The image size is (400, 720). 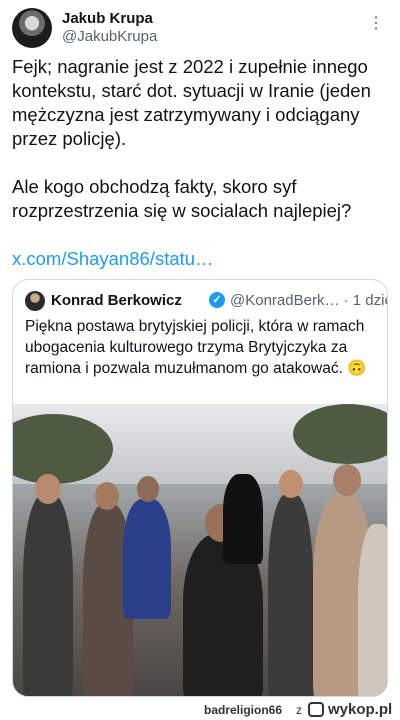 I want to click on quoted-author-name: Konrad Berkowicz, so click(x=116, y=300).